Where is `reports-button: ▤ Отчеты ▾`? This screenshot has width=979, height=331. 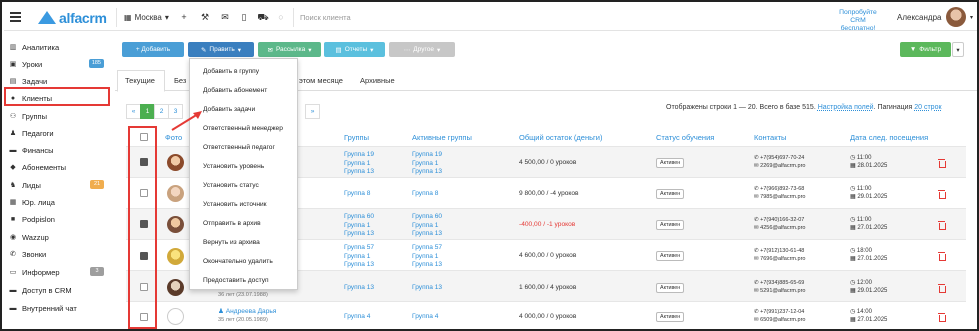
reports-button: ▤ Отчеты ▾ is located at coordinates (354, 49).